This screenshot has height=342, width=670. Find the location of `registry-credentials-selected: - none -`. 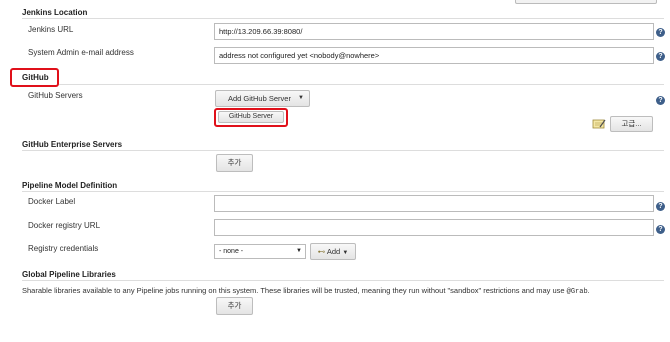

registry-credentials-selected: - none - is located at coordinates (231, 251).